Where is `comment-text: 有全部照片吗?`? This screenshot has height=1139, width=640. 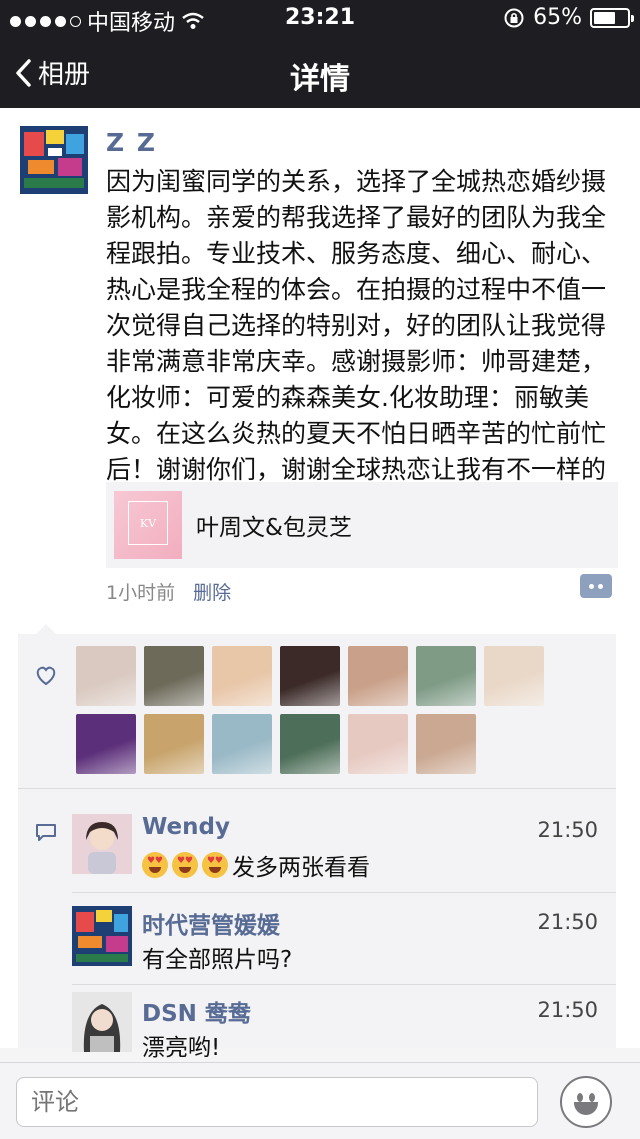 comment-text: 有全部照片吗? is located at coordinates (217, 957).